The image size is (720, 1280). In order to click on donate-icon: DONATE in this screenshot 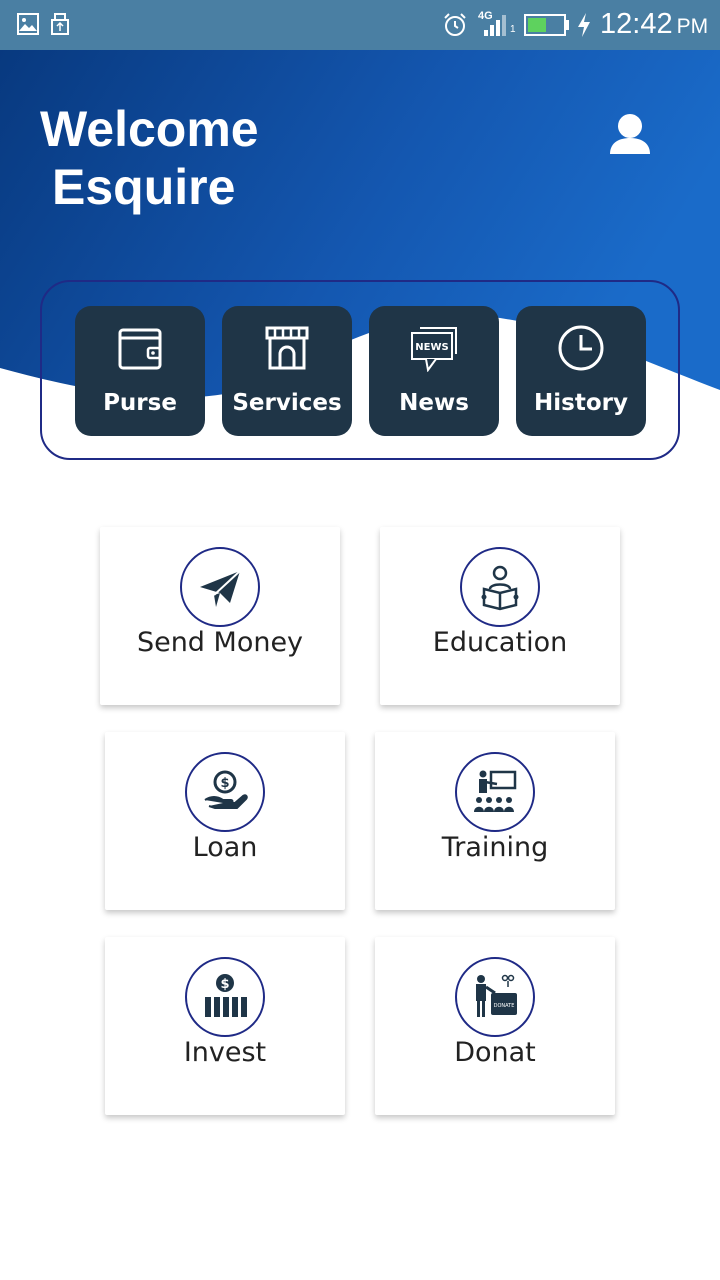, I will do `click(496, 995)`.